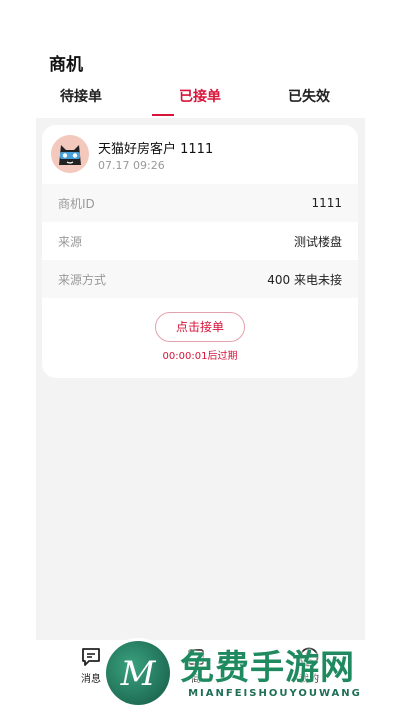 This screenshot has width=400, height=711. What do you see at coordinates (317, 241) in the screenshot?
I see `row-value: 测试楼盘` at bounding box center [317, 241].